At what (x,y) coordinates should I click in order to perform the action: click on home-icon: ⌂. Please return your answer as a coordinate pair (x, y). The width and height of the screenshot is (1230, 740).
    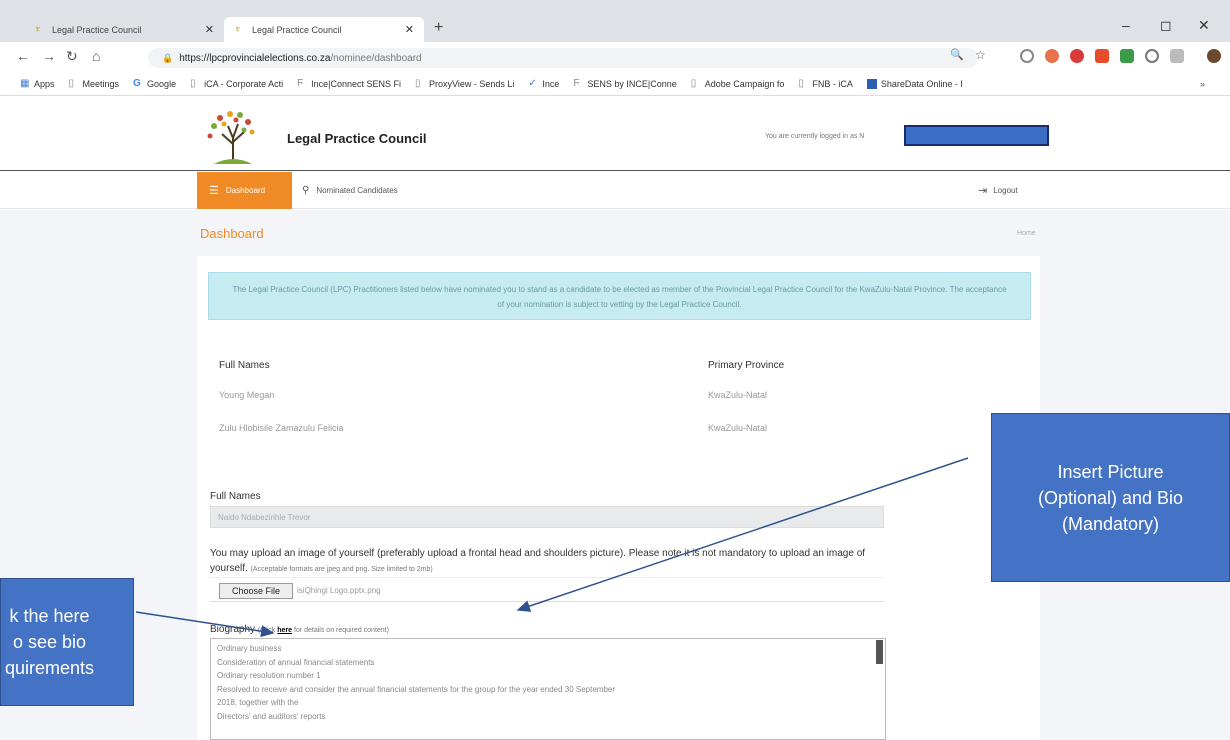
    Looking at the image, I should click on (96, 56).